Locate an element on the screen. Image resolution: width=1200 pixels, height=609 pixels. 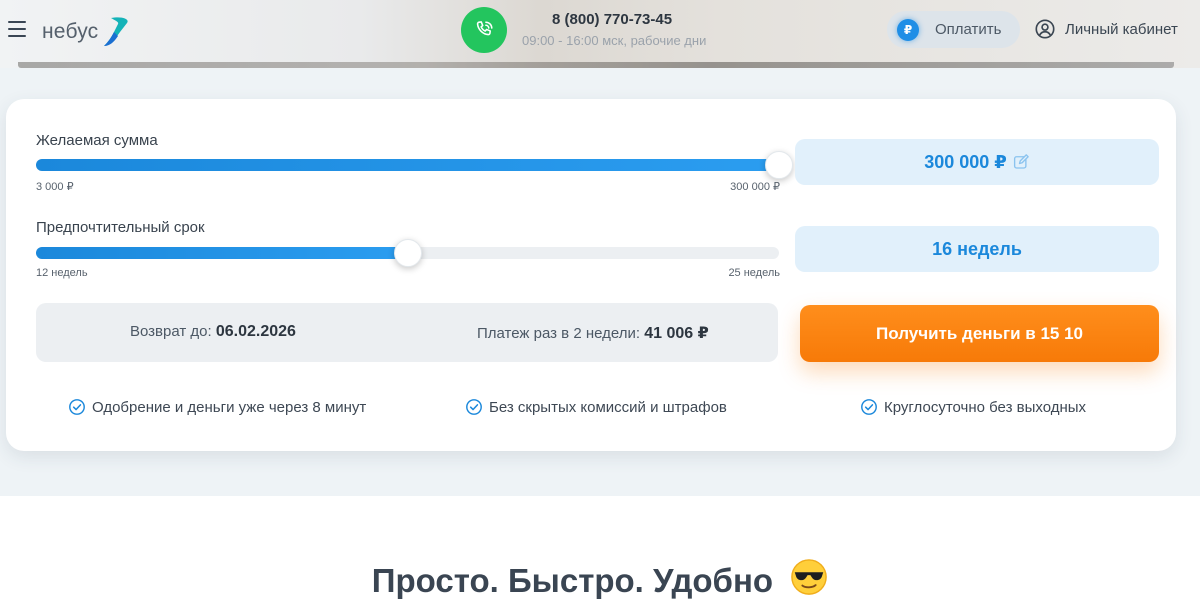
term-value: 16 недель is located at coordinates (977, 248).